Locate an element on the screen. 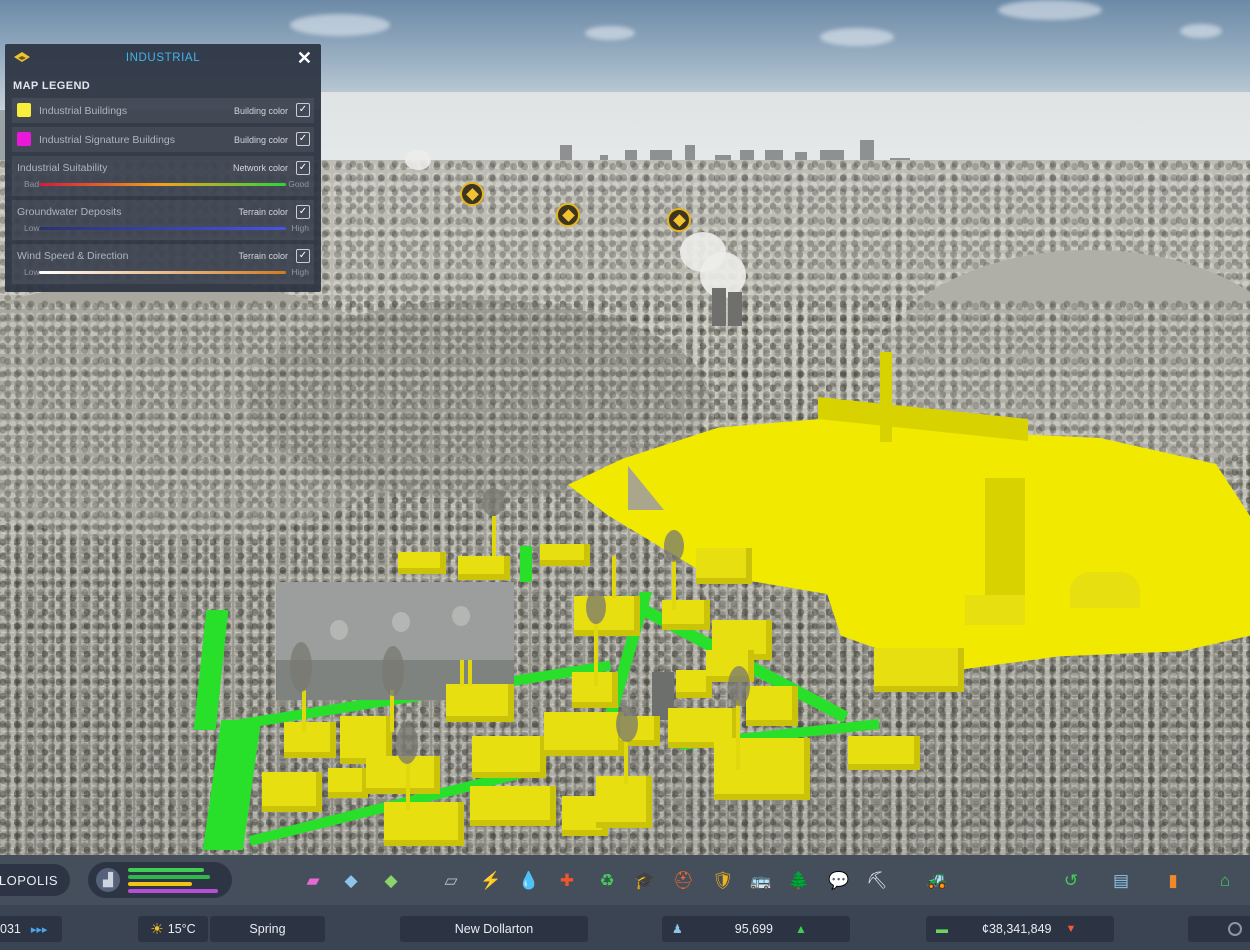 Image resolution: width=1250 pixels, height=950 pixels. date-display: 031 ▸▸▸ is located at coordinates (31, 929).